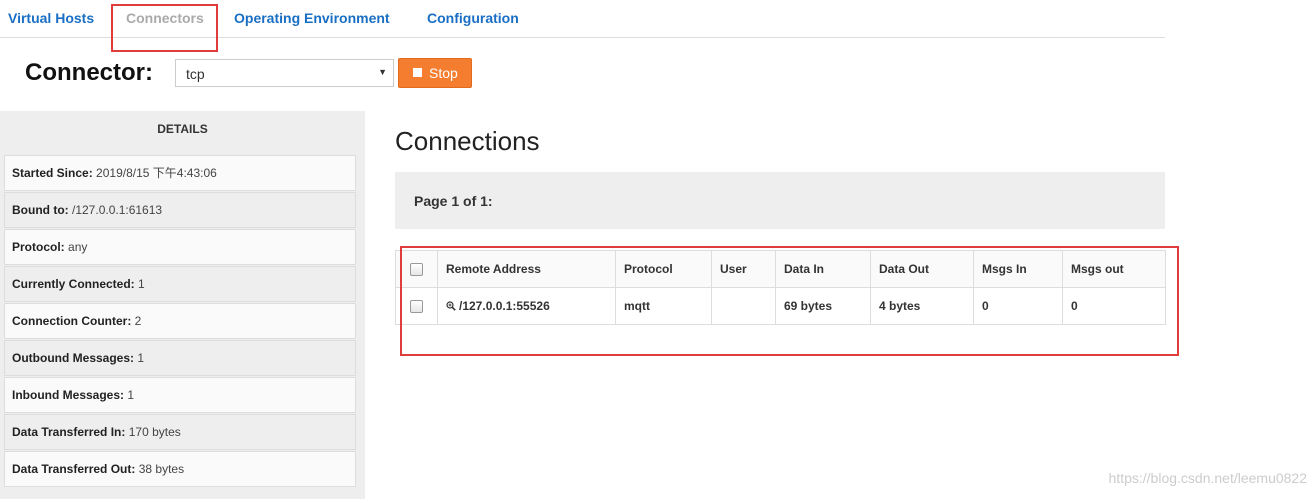 This screenshot has width=1315, height=499. What do you see at coordinates (180, 210) in the screenshot?
I see `detail-row-bound-to: Bound to: /127.0.0.1:61613` at bounding box center [180, 210].